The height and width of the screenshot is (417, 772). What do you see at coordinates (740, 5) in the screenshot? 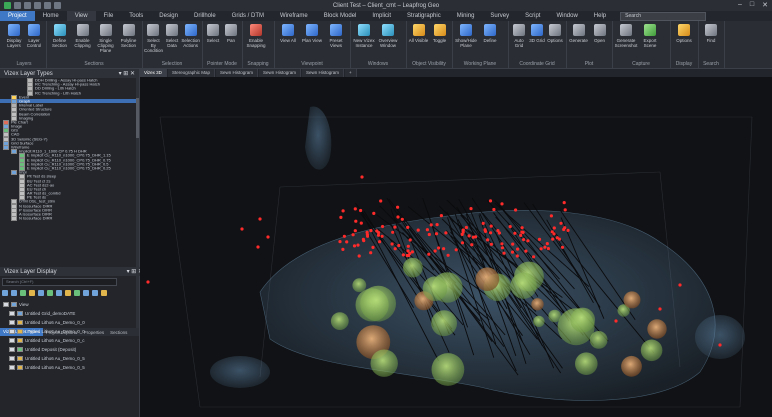
I see `minimize-button: –` at bounding box center [740, 5].